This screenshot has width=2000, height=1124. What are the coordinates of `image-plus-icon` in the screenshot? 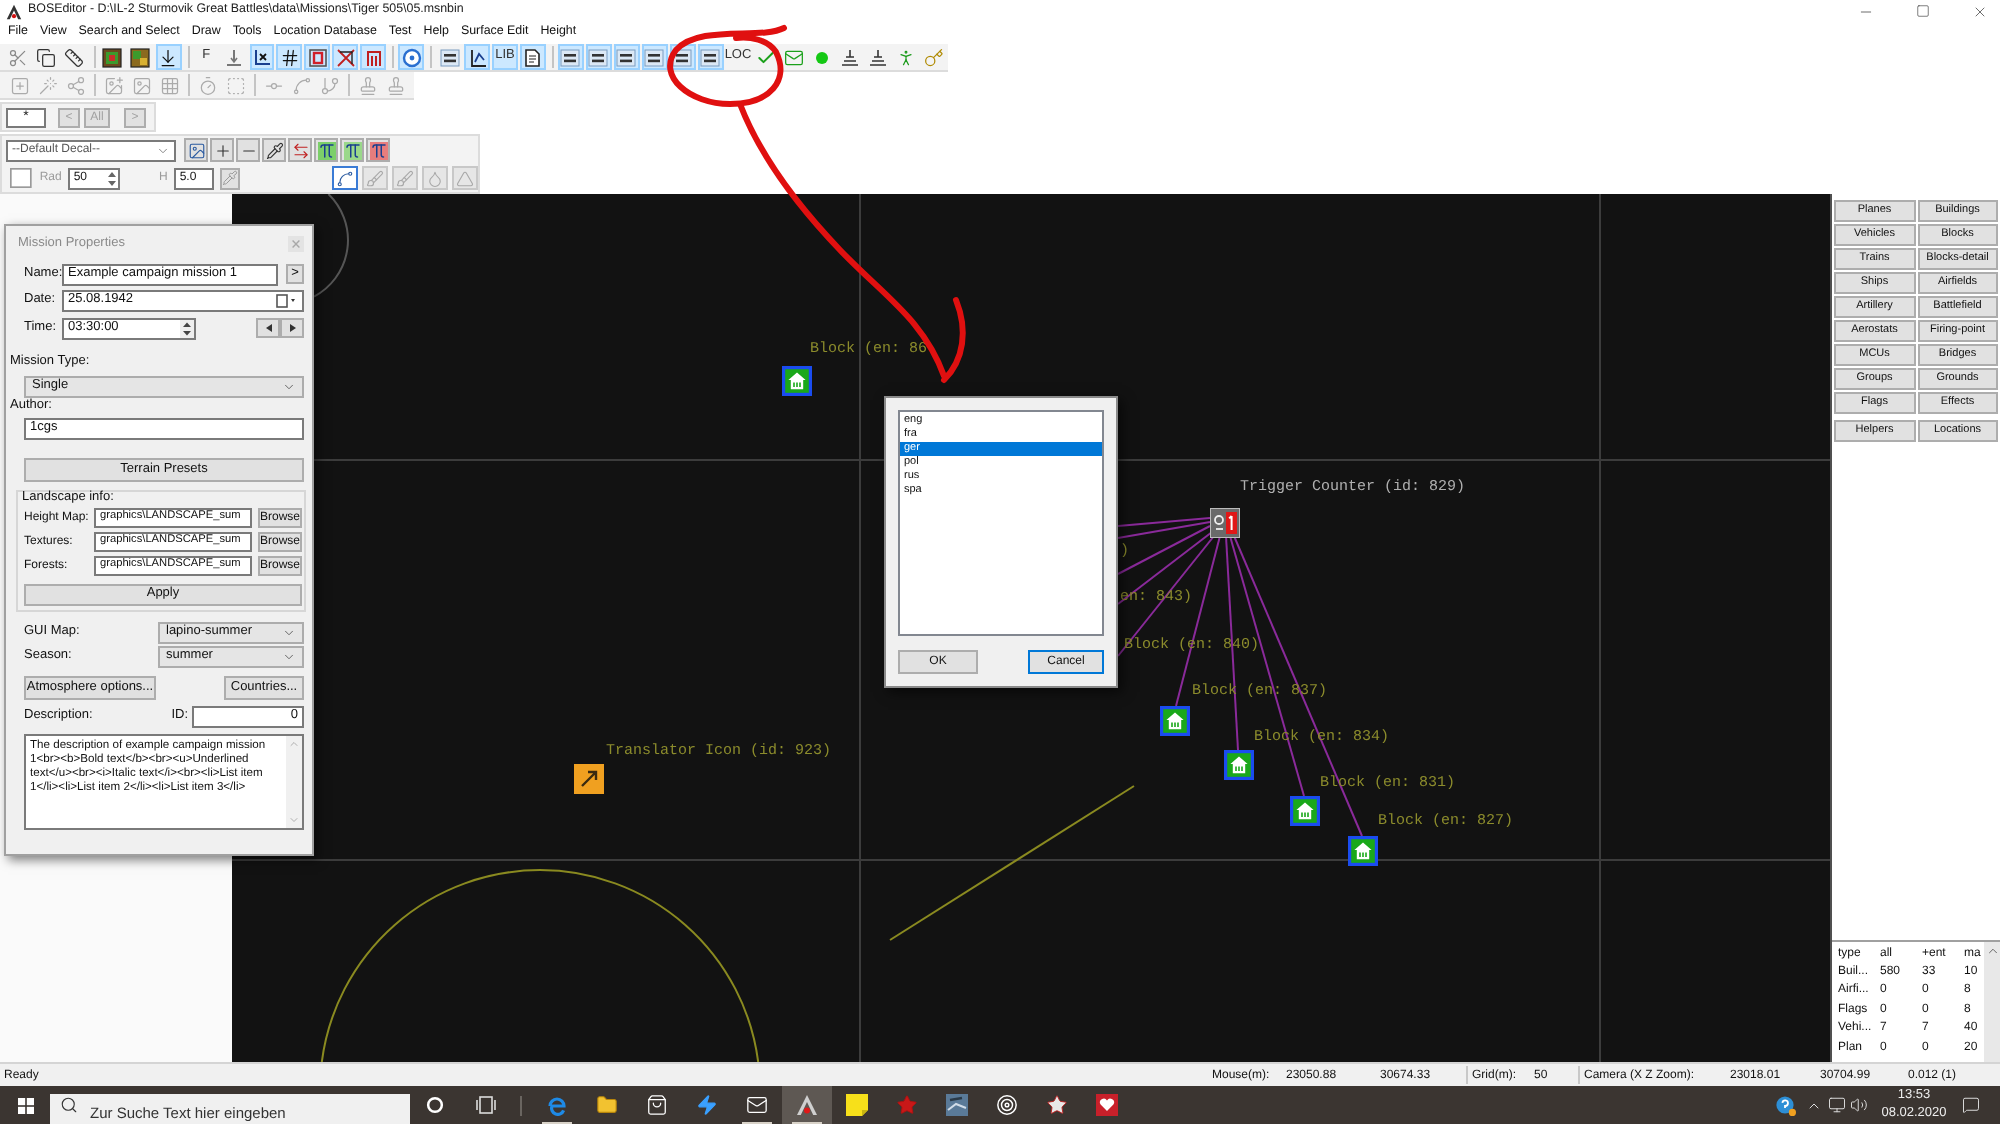 It's located at (113, 85).